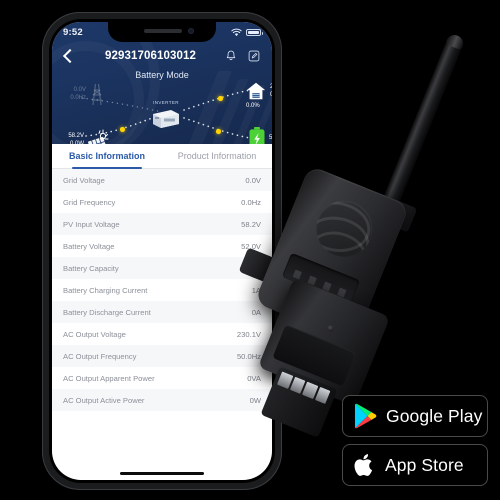  I want to click on front-camera, so click(191, 31).